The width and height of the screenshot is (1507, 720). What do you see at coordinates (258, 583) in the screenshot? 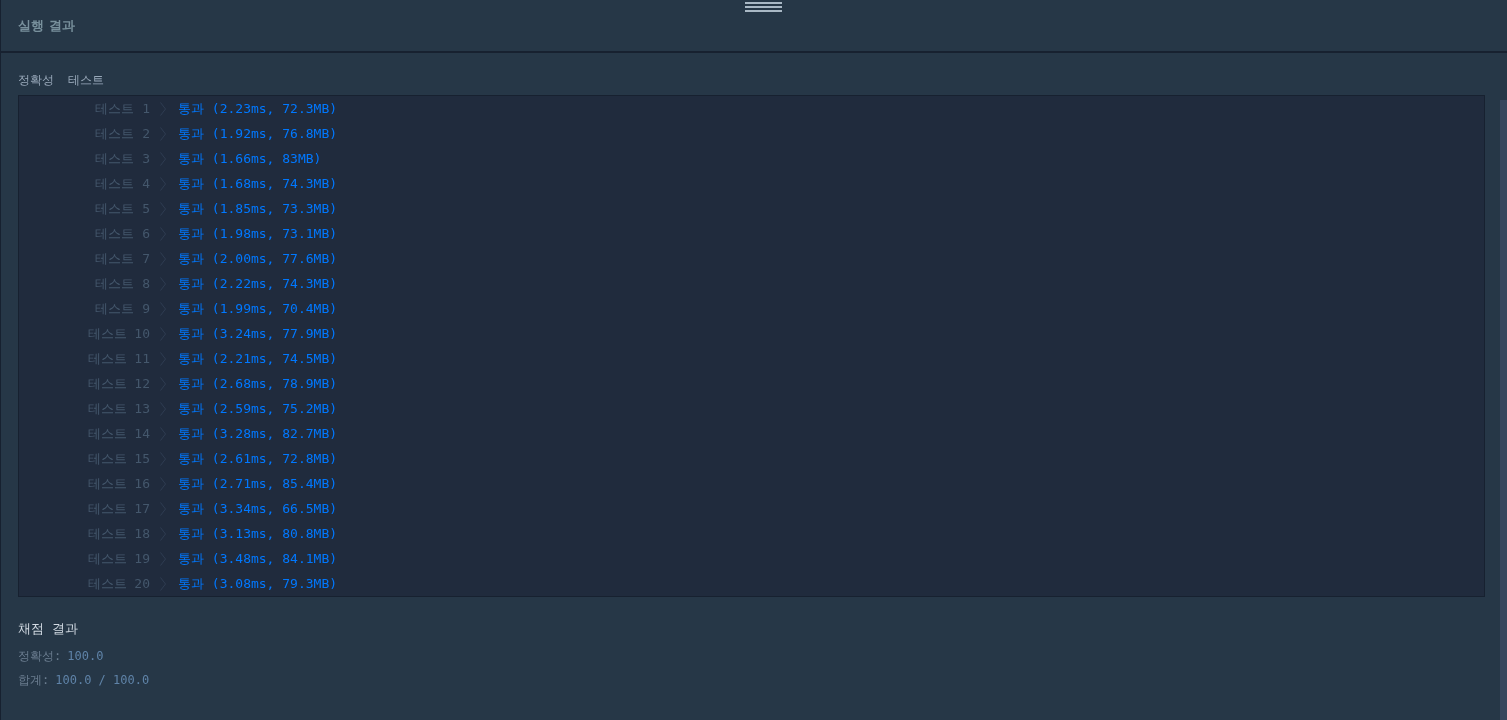
I see `test-result: 통과 (3.08ms, 79.3MB)` at bounding box center [258, 583].